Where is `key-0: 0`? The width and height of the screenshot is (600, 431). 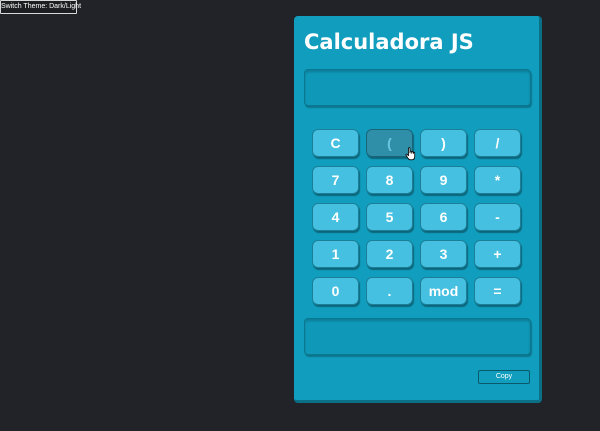 key-0: 0 is located at coordinates (335, 291).